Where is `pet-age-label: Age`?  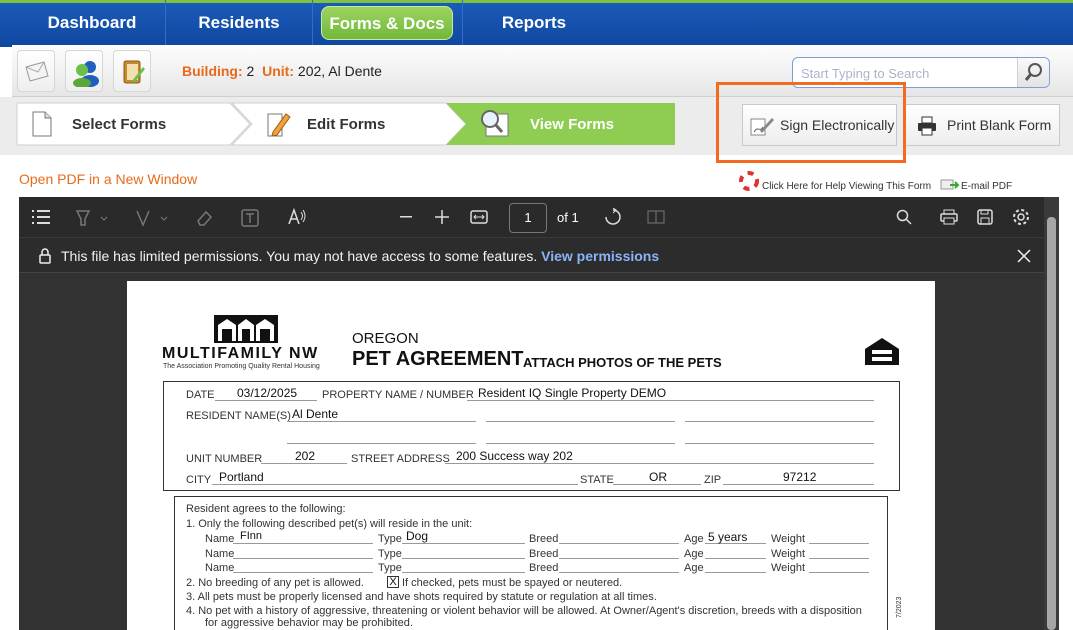 pet-age-label: Age is located at coordinates (694, 539).